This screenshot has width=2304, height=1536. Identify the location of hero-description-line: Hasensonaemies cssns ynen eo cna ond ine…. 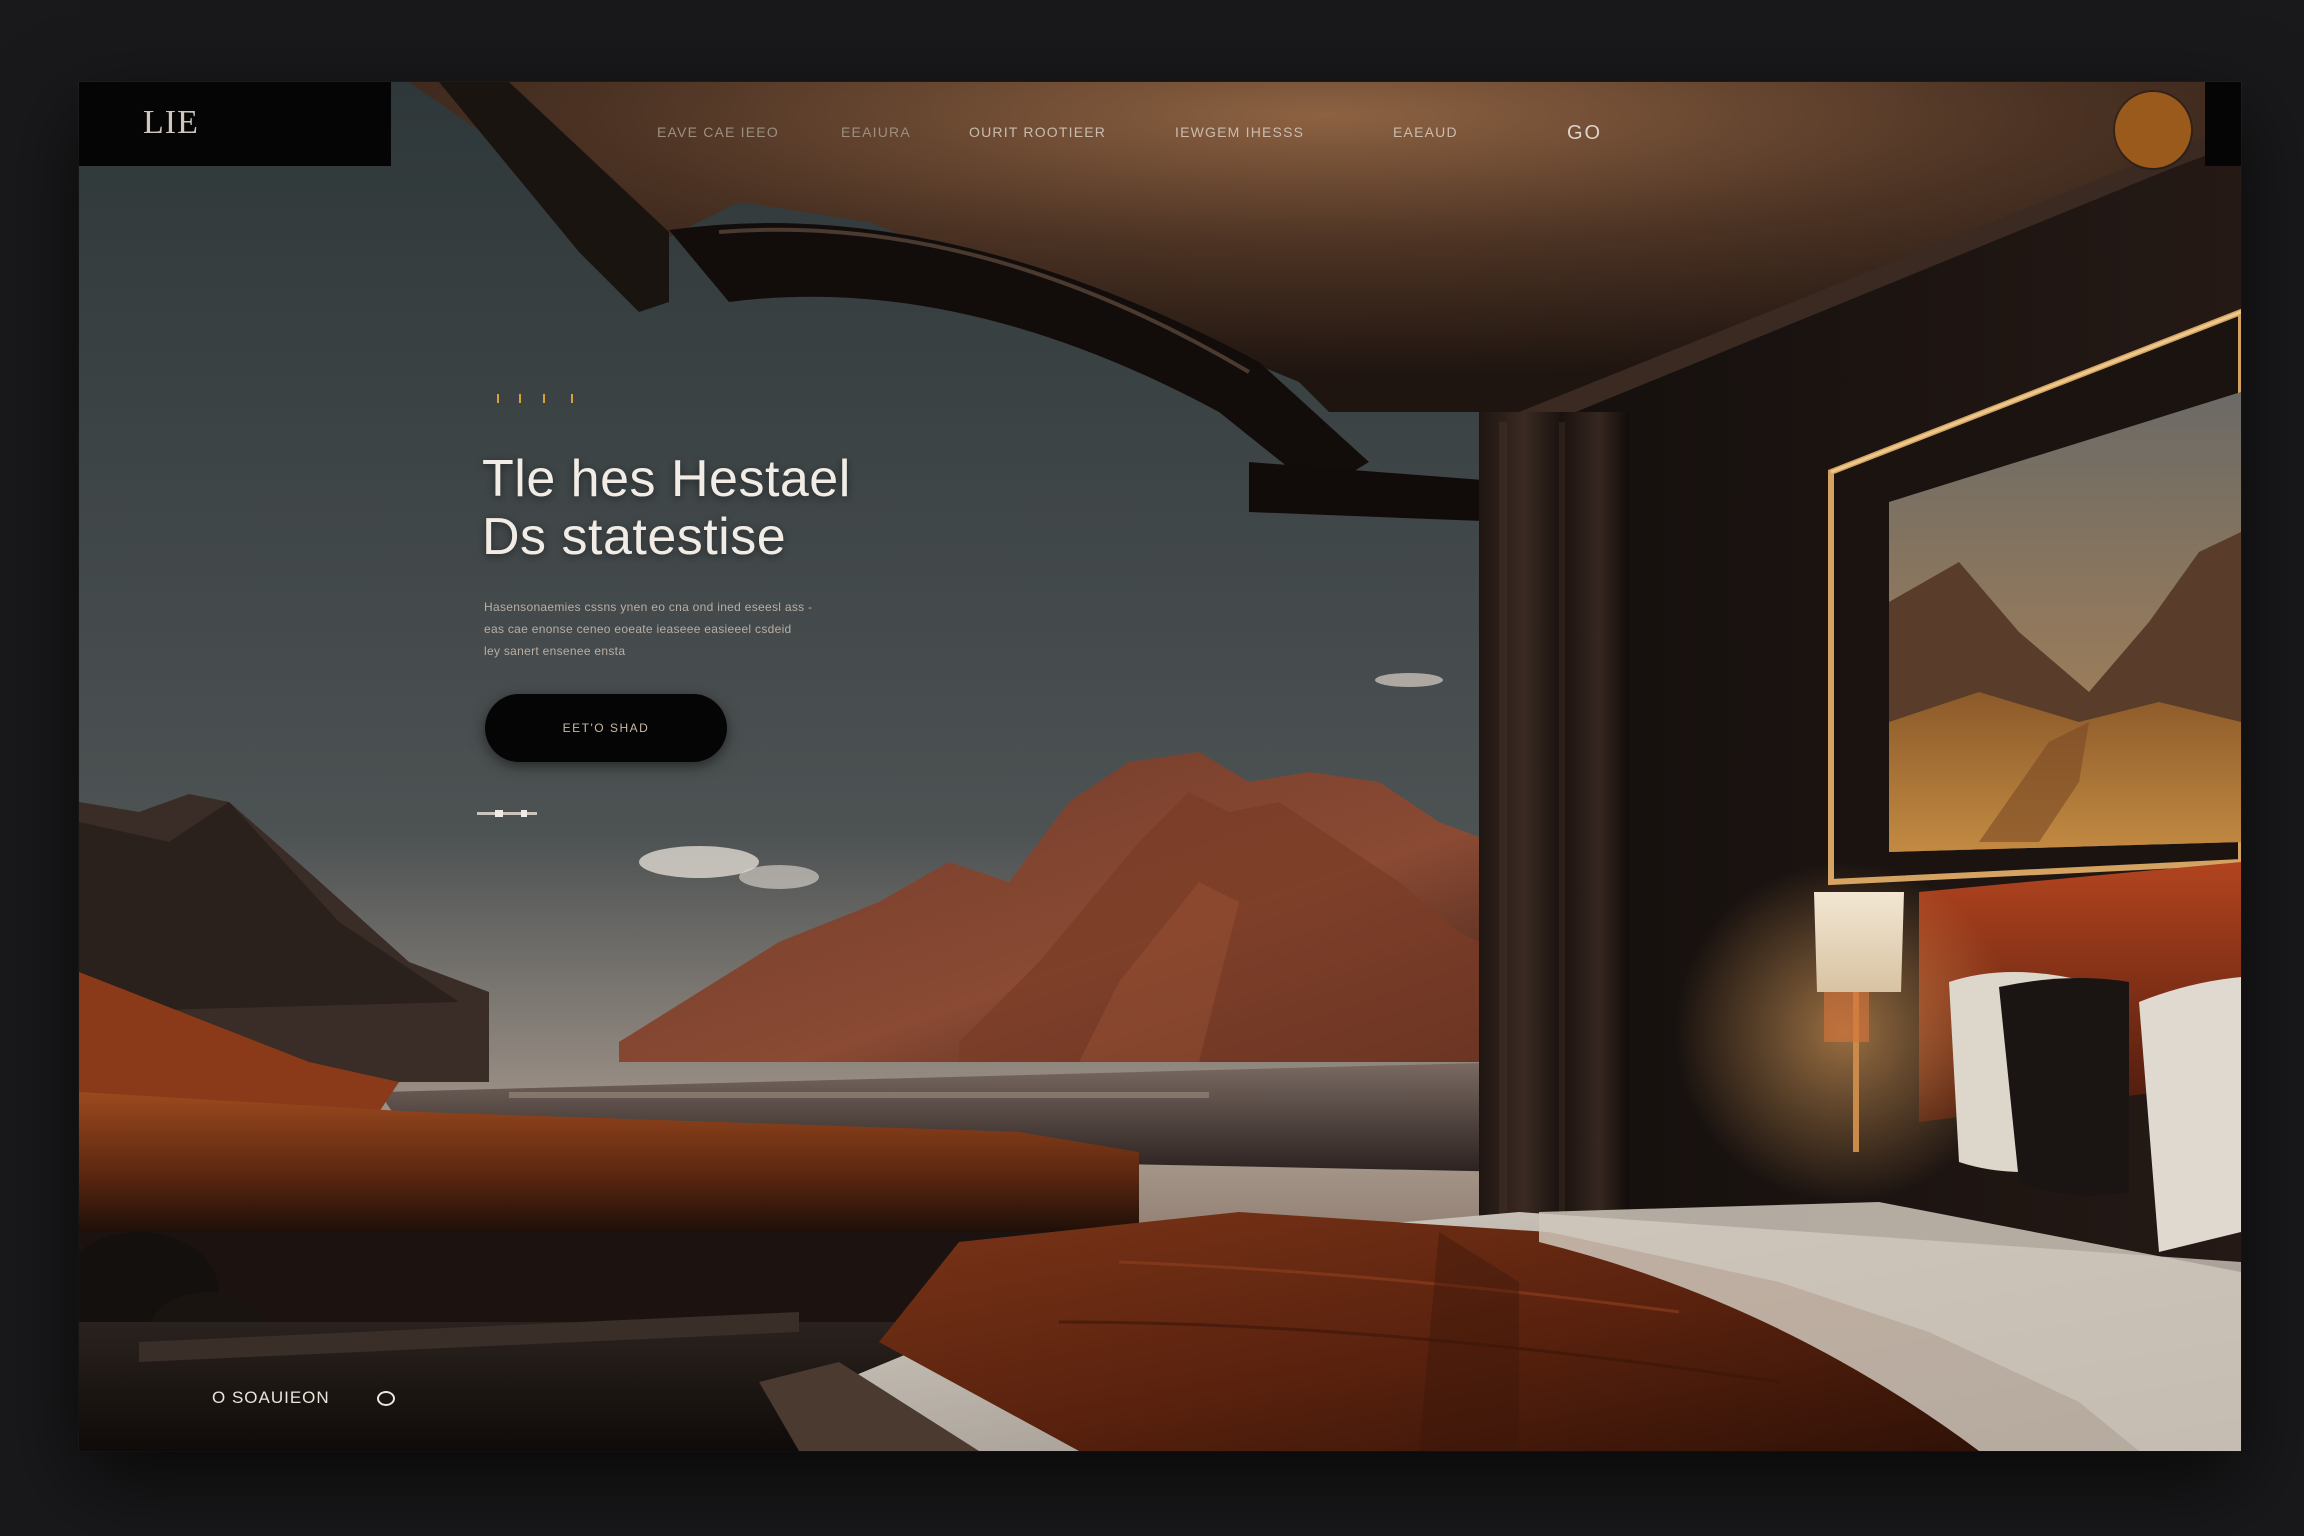
(648, 607).